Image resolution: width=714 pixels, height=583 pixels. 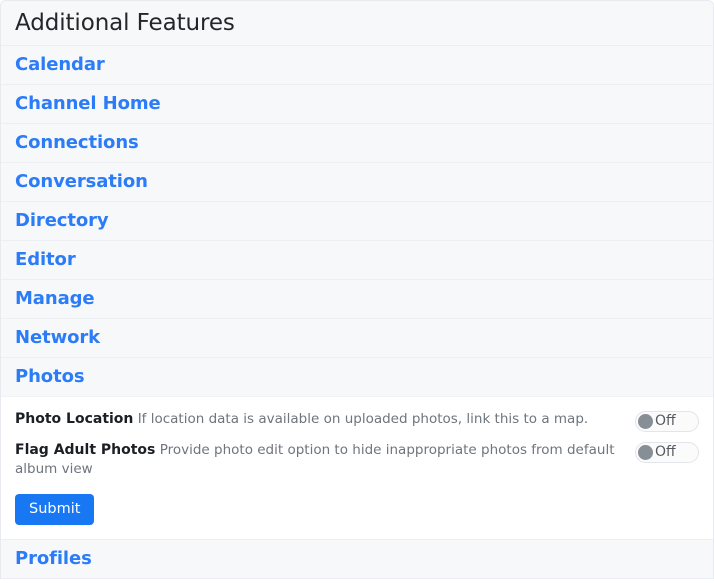 What do you see at coordinates (81, 181) in the screenshot?
I see `accordion-label-conversation: Conversation` at bounding box center [81, 181].